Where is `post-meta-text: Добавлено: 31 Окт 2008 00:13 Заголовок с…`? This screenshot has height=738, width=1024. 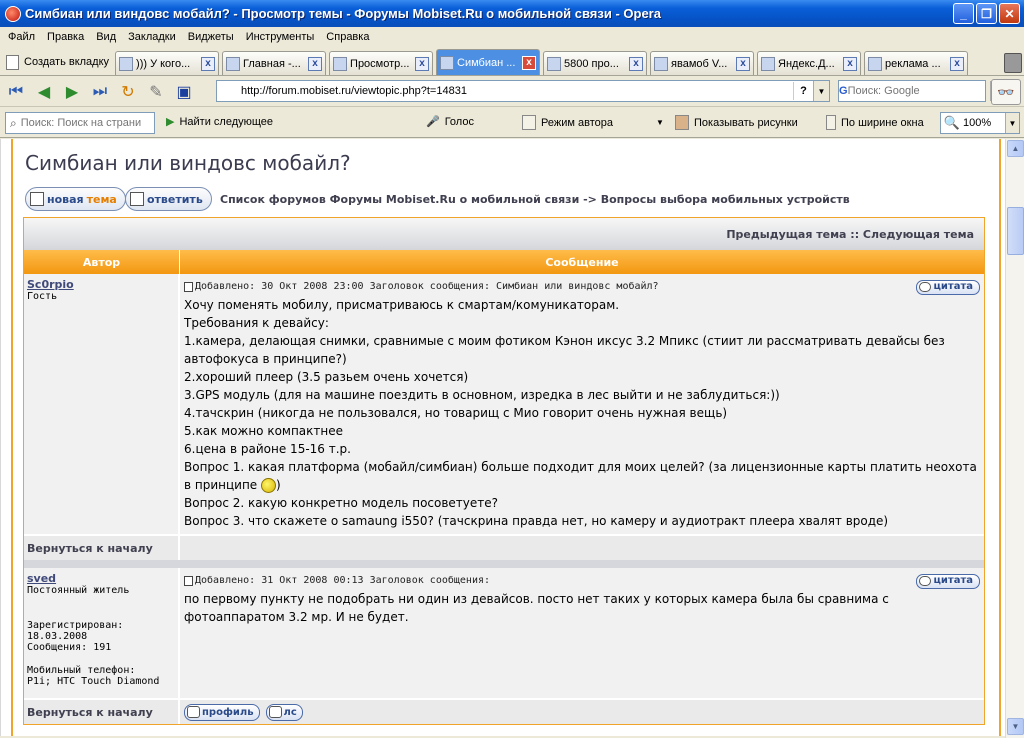 post-meta-text: Добавлено: 31 Окт 2008 00:13 Заголовок с… is located at coordinates (343, 580).